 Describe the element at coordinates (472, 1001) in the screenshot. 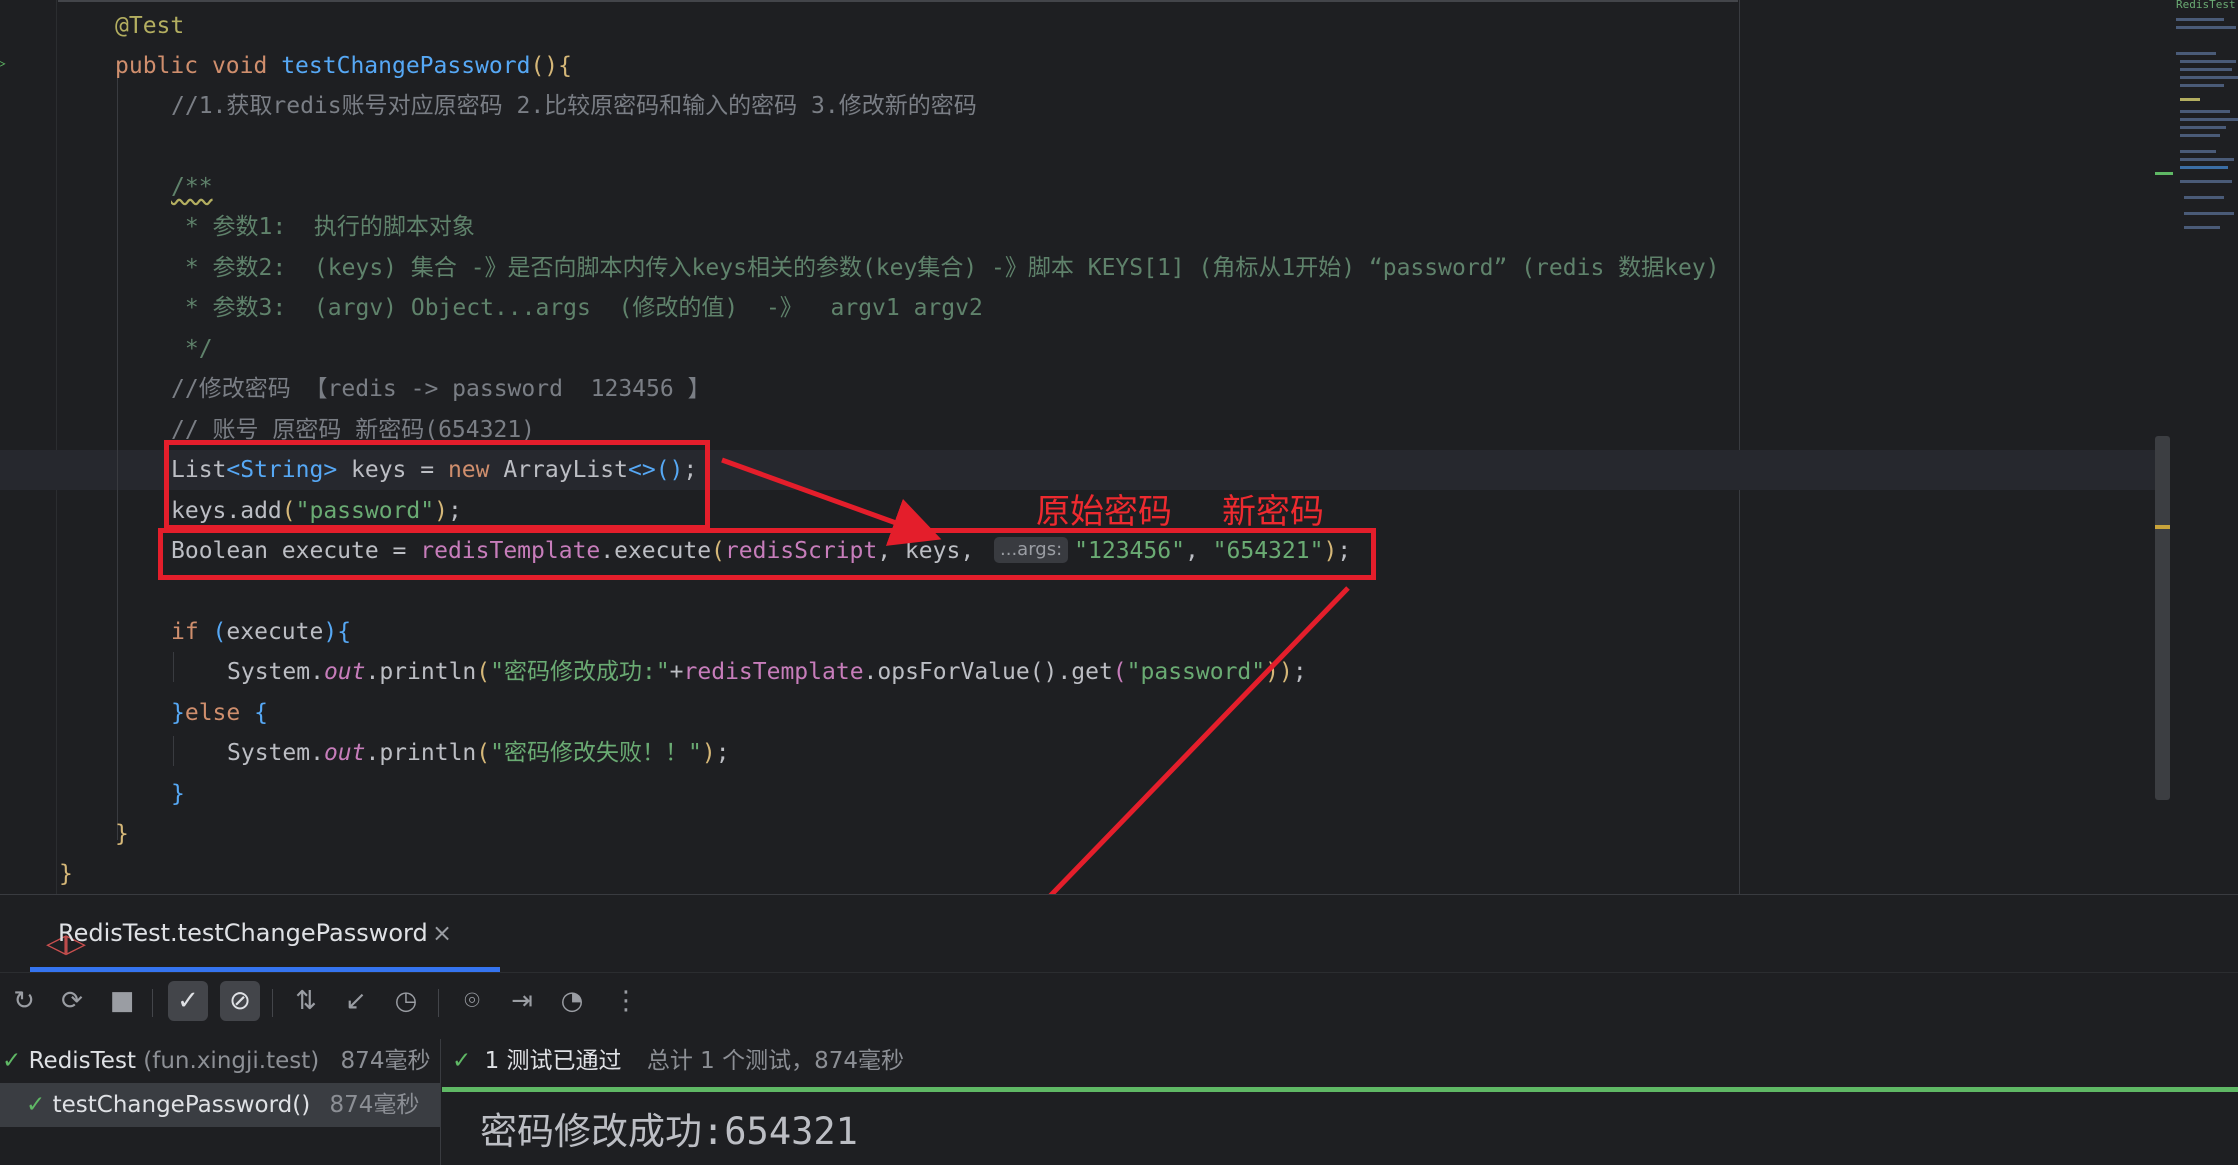

I see `camera-icon: ⌾` at that location.